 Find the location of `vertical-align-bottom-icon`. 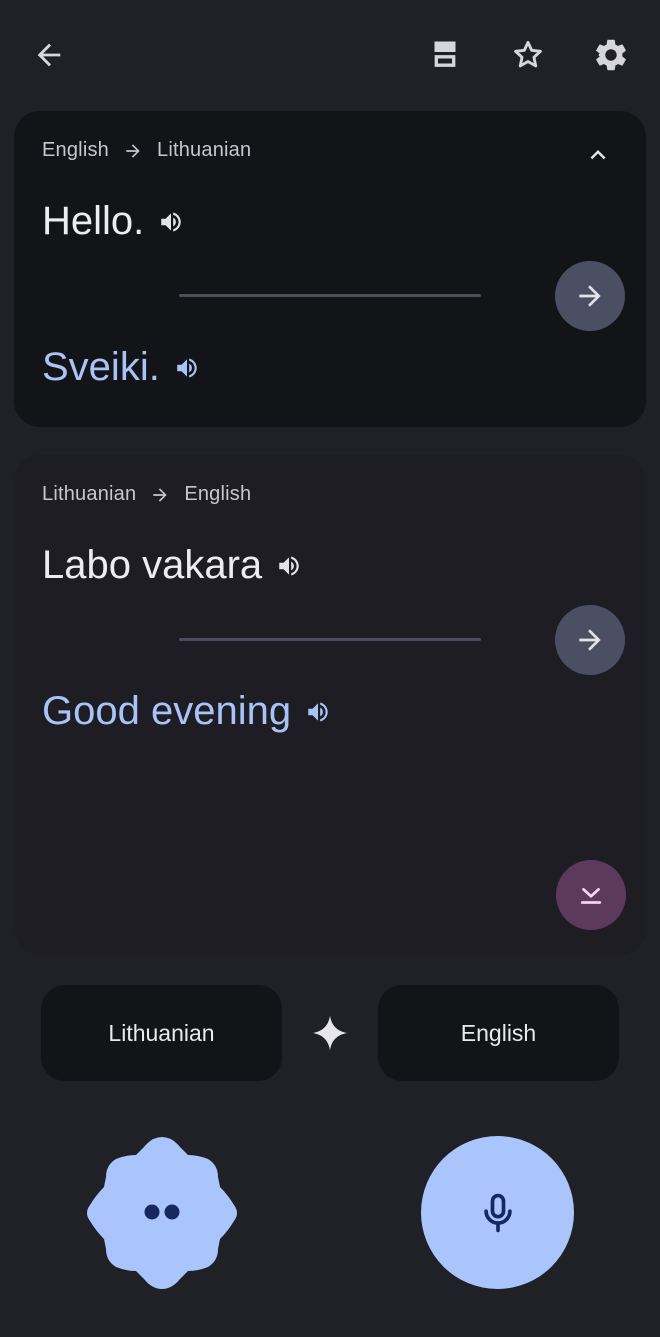

vertical-align-bottom-icon is located at coordinates (591, 896).